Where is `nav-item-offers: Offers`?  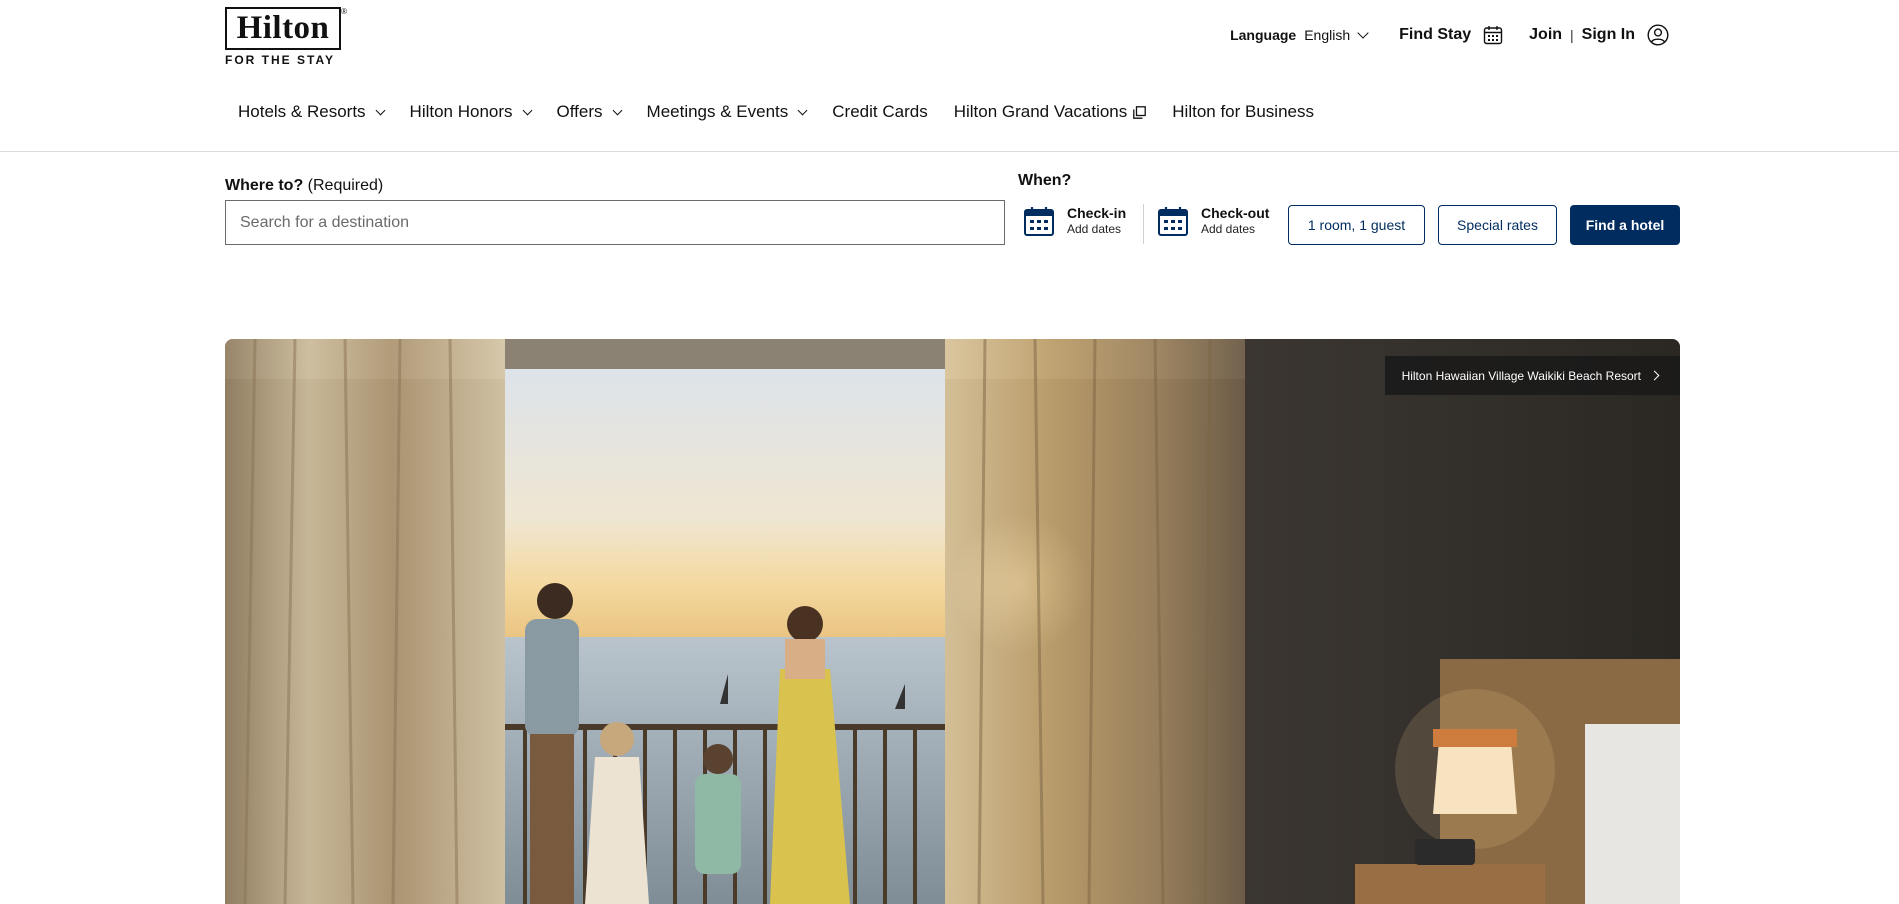
nav-item-offers: Offers is located at coordinates (589, 112).